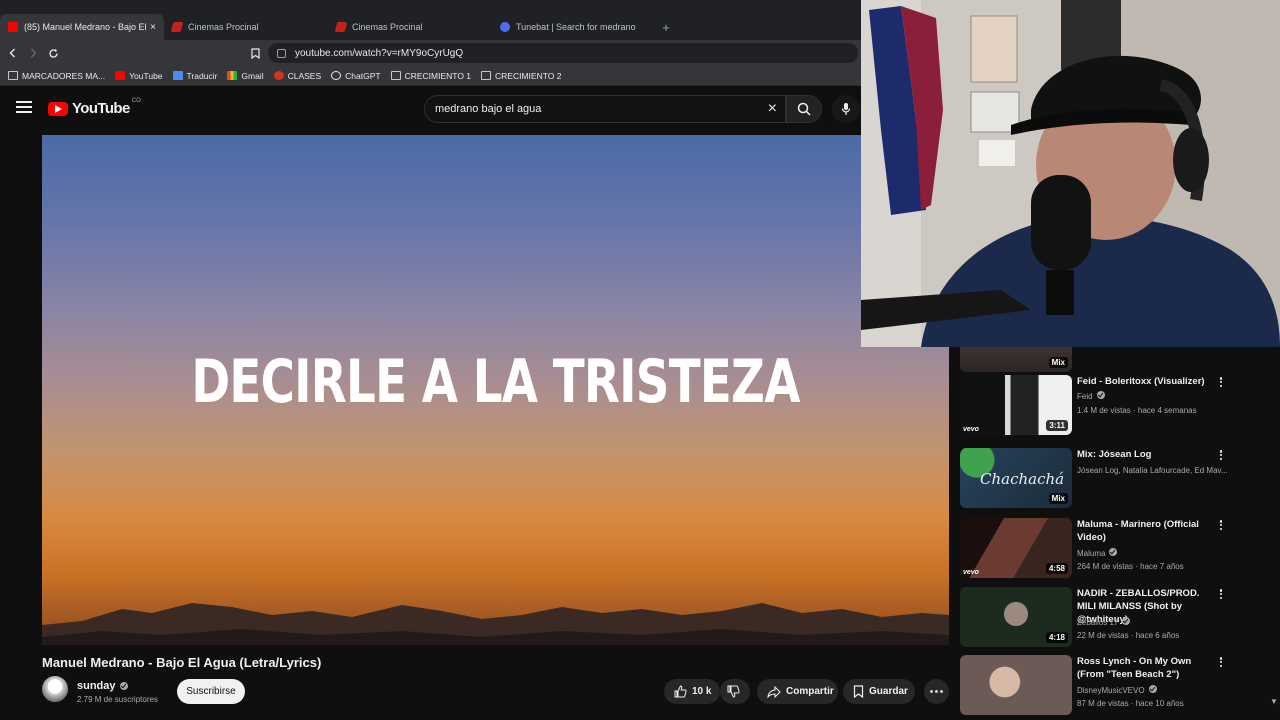  What do you see at coordinates (528, 75) in the screenshot?
I see `bookmark-label: CRECIMIENTO 2` at bounding box center [528, 75].